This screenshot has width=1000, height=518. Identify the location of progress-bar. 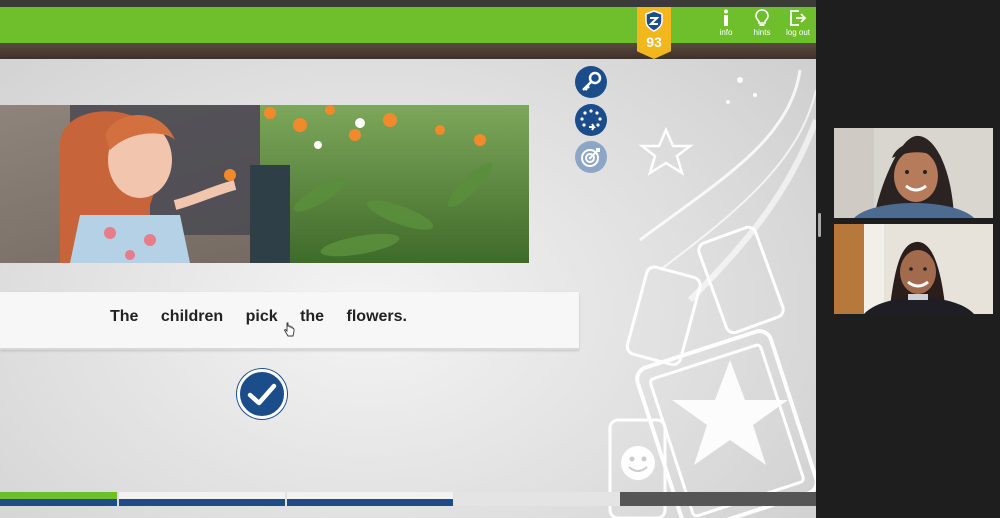
(408, 499).